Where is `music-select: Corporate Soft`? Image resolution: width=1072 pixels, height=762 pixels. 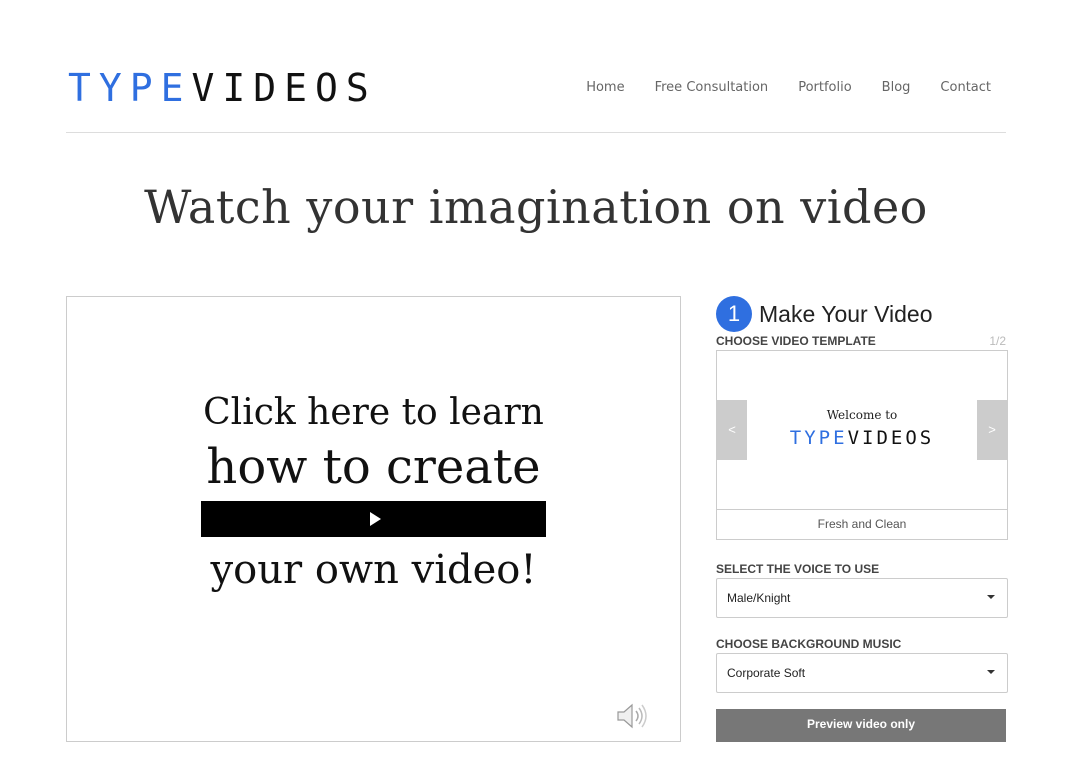
music-select: Corporate Soft is located at coordinates (862, 673).